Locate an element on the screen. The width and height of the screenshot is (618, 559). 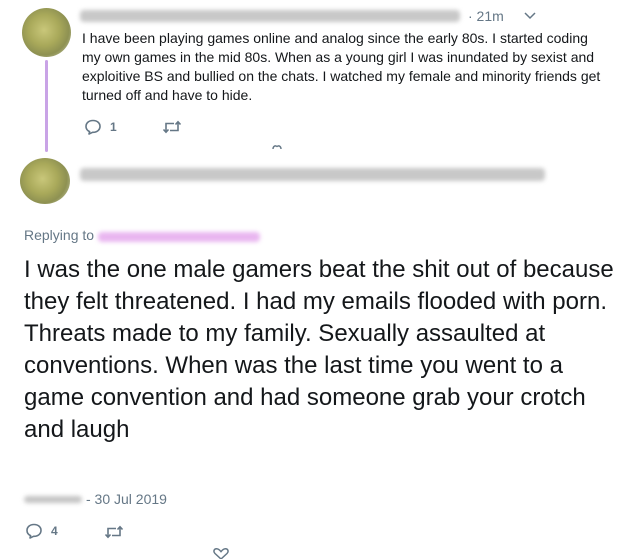
tweet-time: · 21m is located at coordinates (486, 16).